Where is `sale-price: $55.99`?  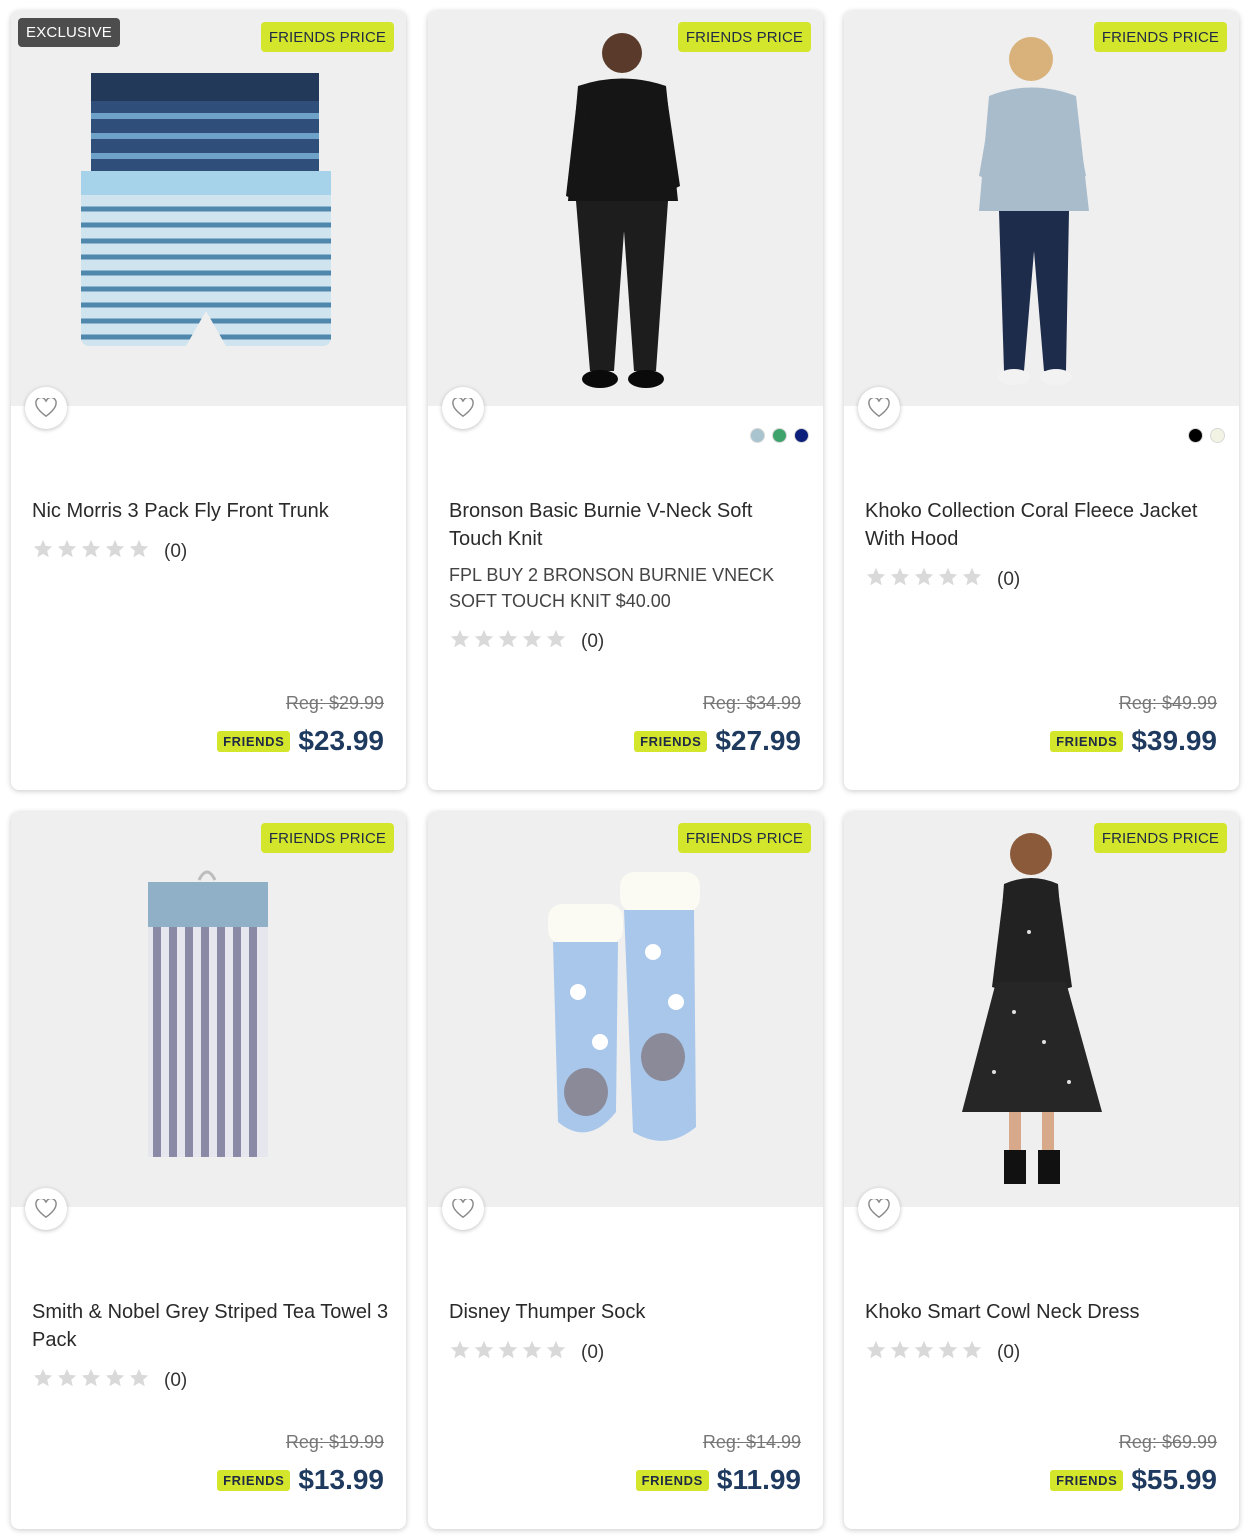
sale-price: $55.99 is located at coordinates (1174, 1479).